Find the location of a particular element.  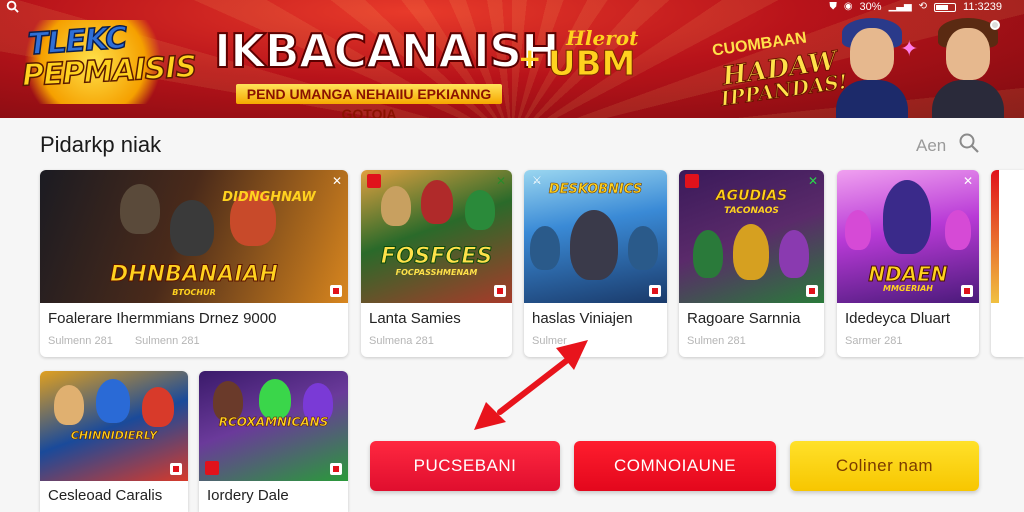

status-bar: ⛊ ◉ 30% ▁▃▅ ⟲ 11:3239 is located at coordinates (512, 8).